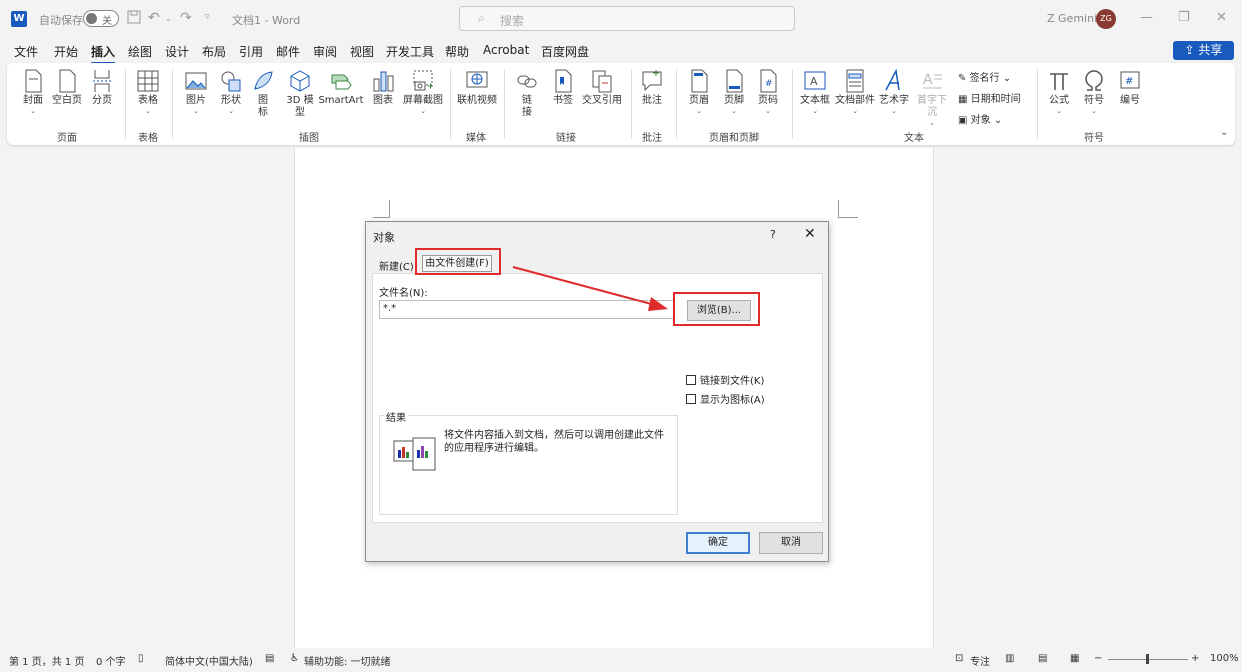 The width and height of the screenshot is (1242, 672). Describe the element at coordinates (980, 118) in the screenshot. I see `object-button: ▣ 对象 ⌄` at that location.